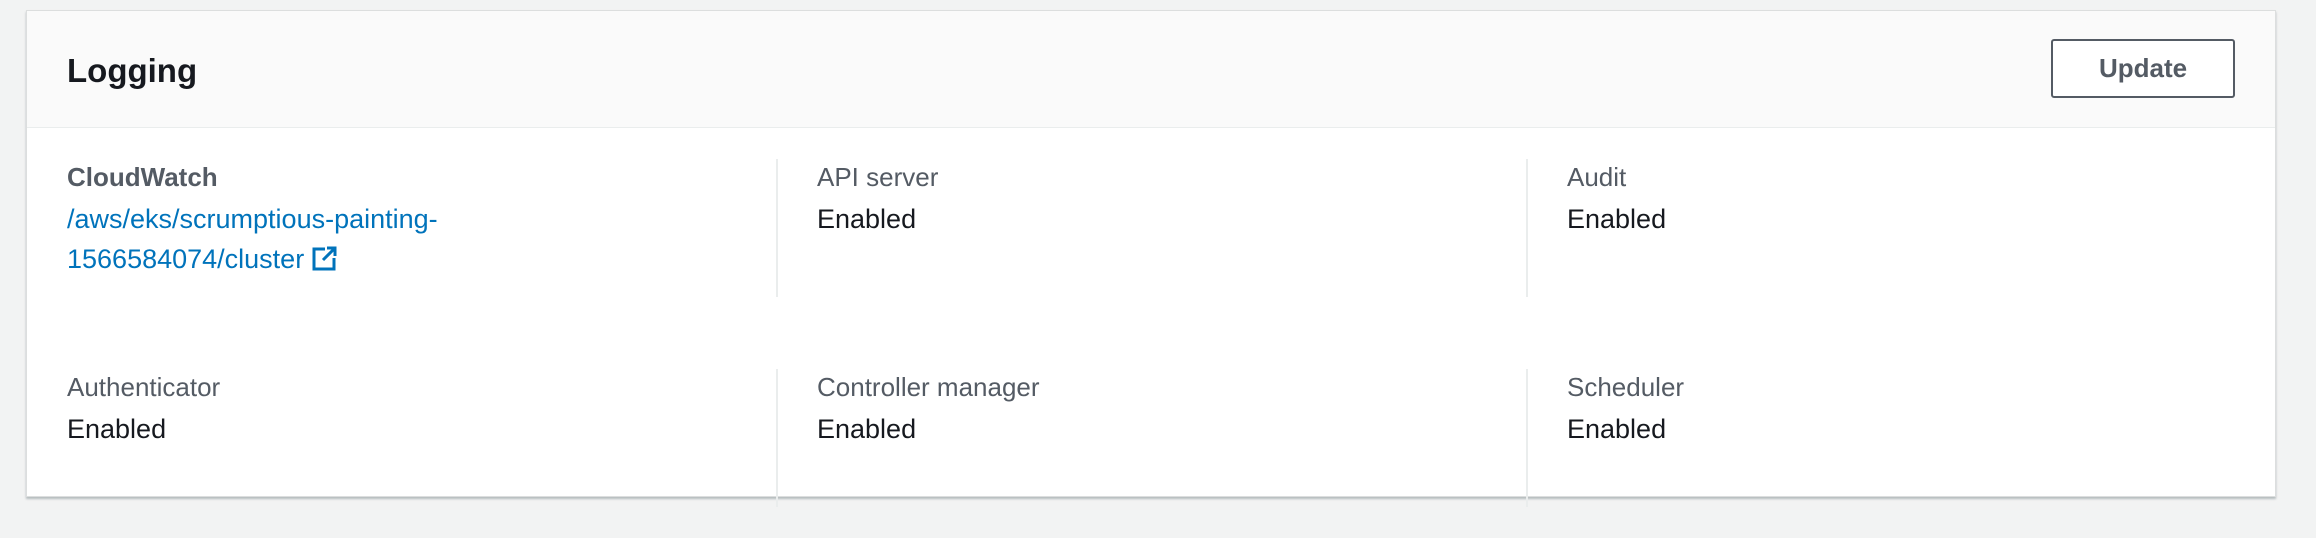 Image resolution: width=2316 pixels, height=538 pixels. I want to click on api-server-value: Enabled, so click(867, 219).